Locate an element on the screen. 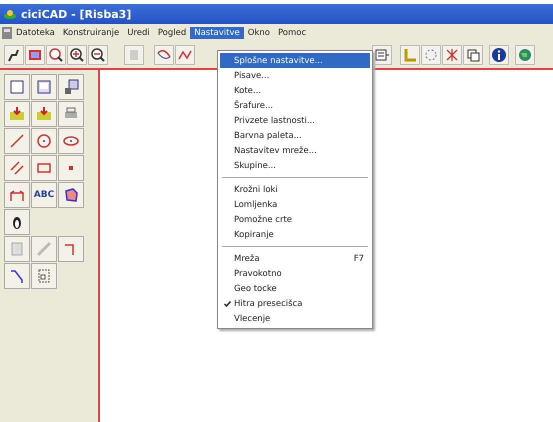 The height and width of the screenshot is (422, 553). document-icon is located at coordinates (7, 33).